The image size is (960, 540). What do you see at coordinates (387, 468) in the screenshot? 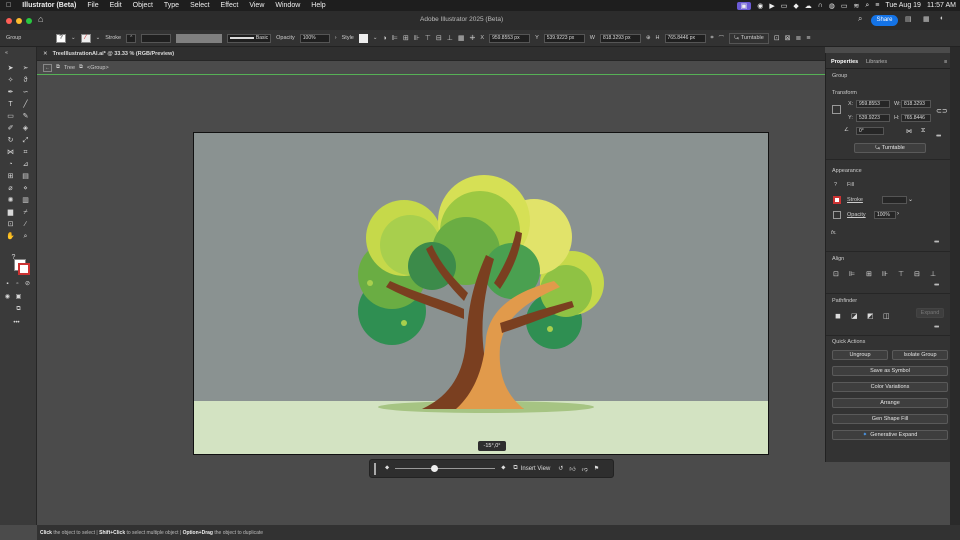
I see `rotate-left-icon: ⬥` at bounding box center [387, 468].